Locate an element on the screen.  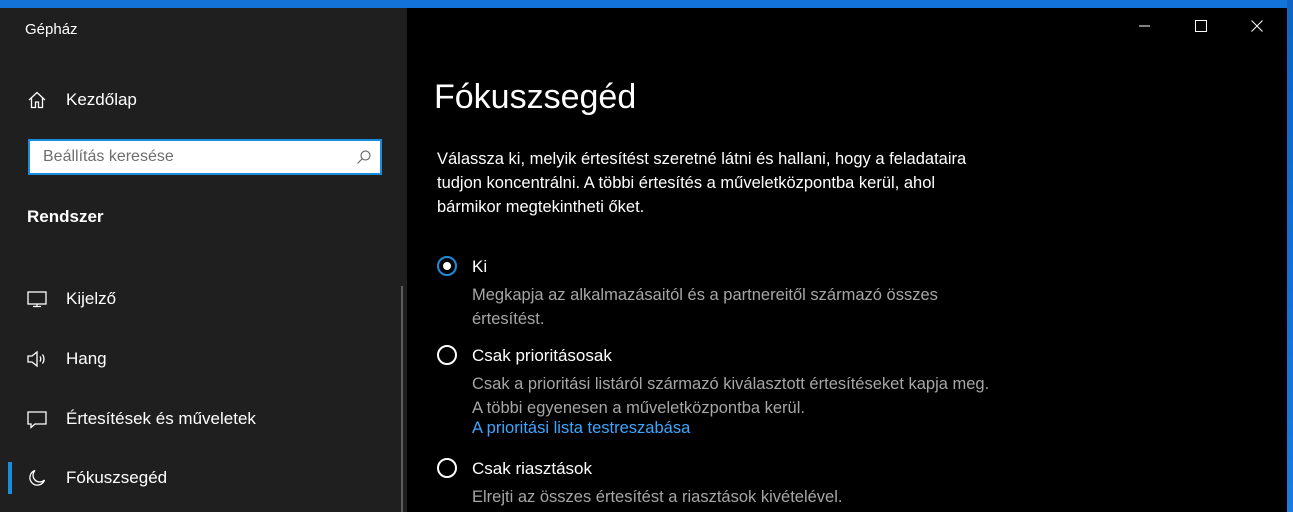
sidebar-item-label: Hang is located at coordinates (86, 358).